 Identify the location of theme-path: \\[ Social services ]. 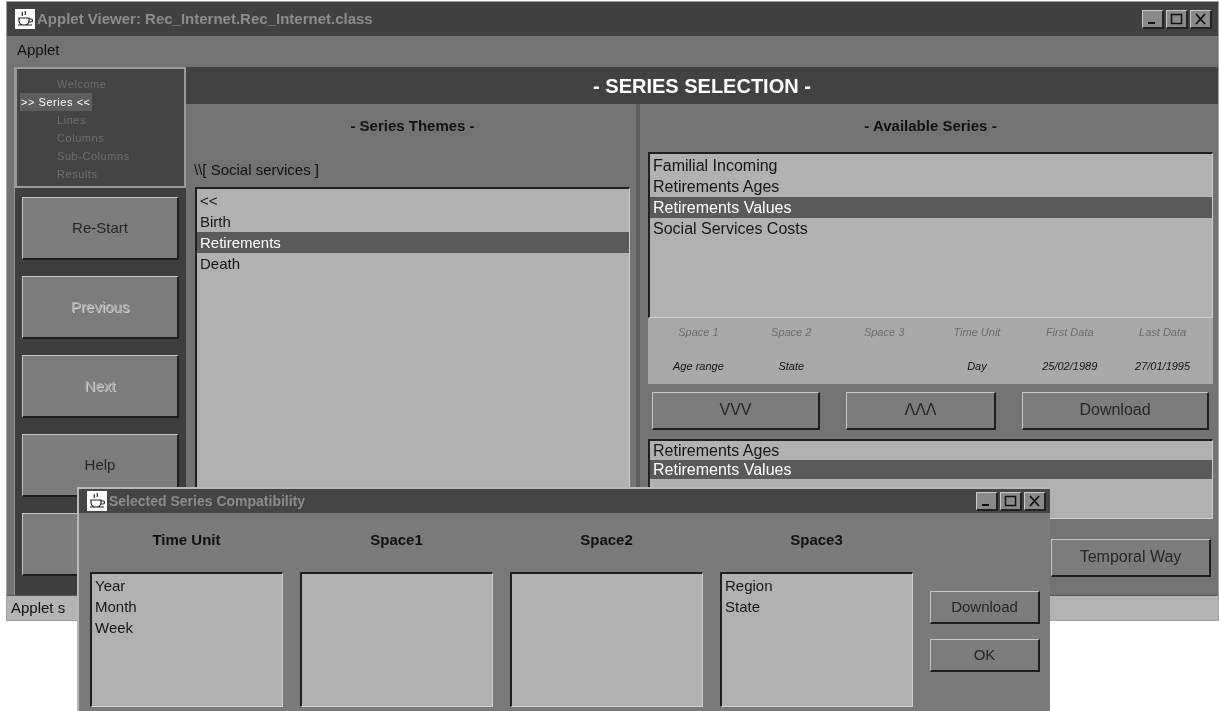
(257, 169).